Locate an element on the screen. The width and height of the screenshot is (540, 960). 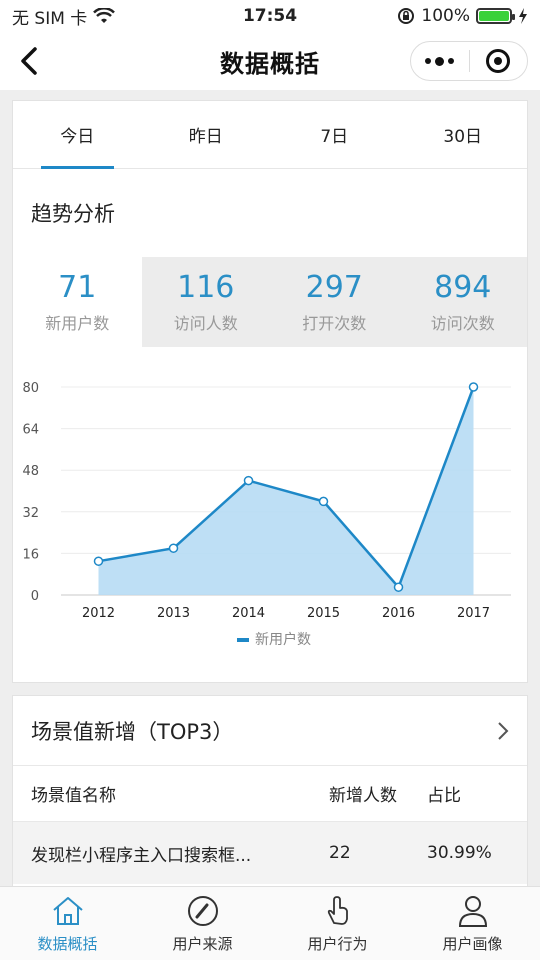
battery-icon is located at coordinates (495, 16).